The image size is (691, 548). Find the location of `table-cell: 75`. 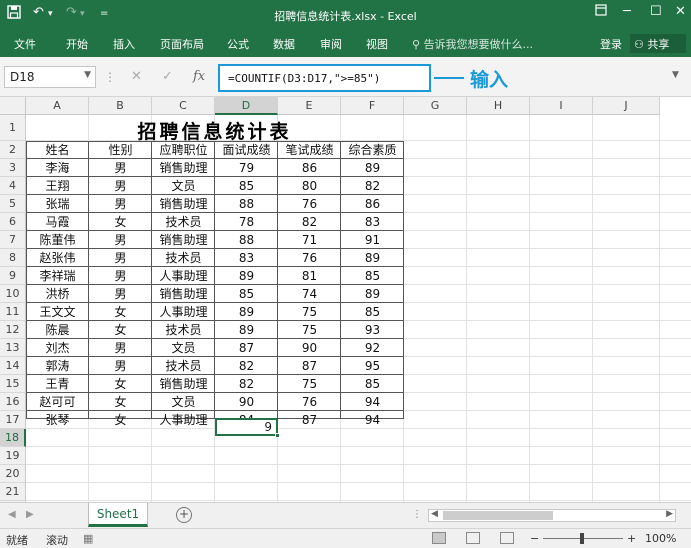

table-cell: 75 is located at coordinates (309, 312).